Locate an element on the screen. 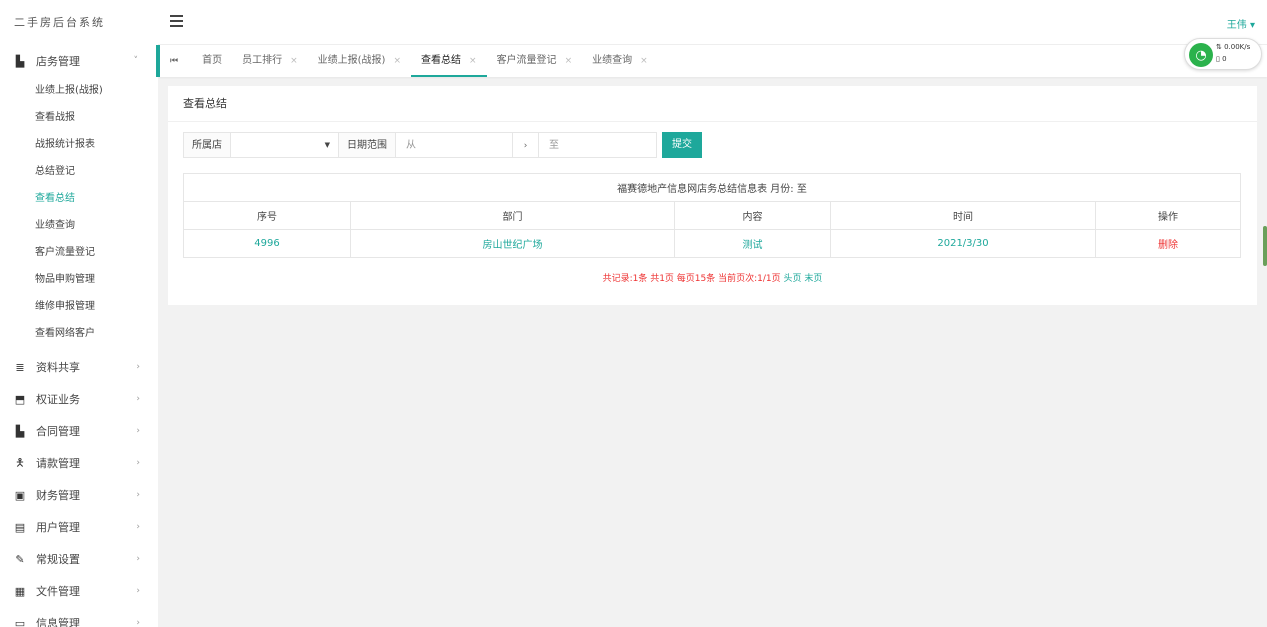  user-card-icon: ▤ is located at coordinates (20, 527).